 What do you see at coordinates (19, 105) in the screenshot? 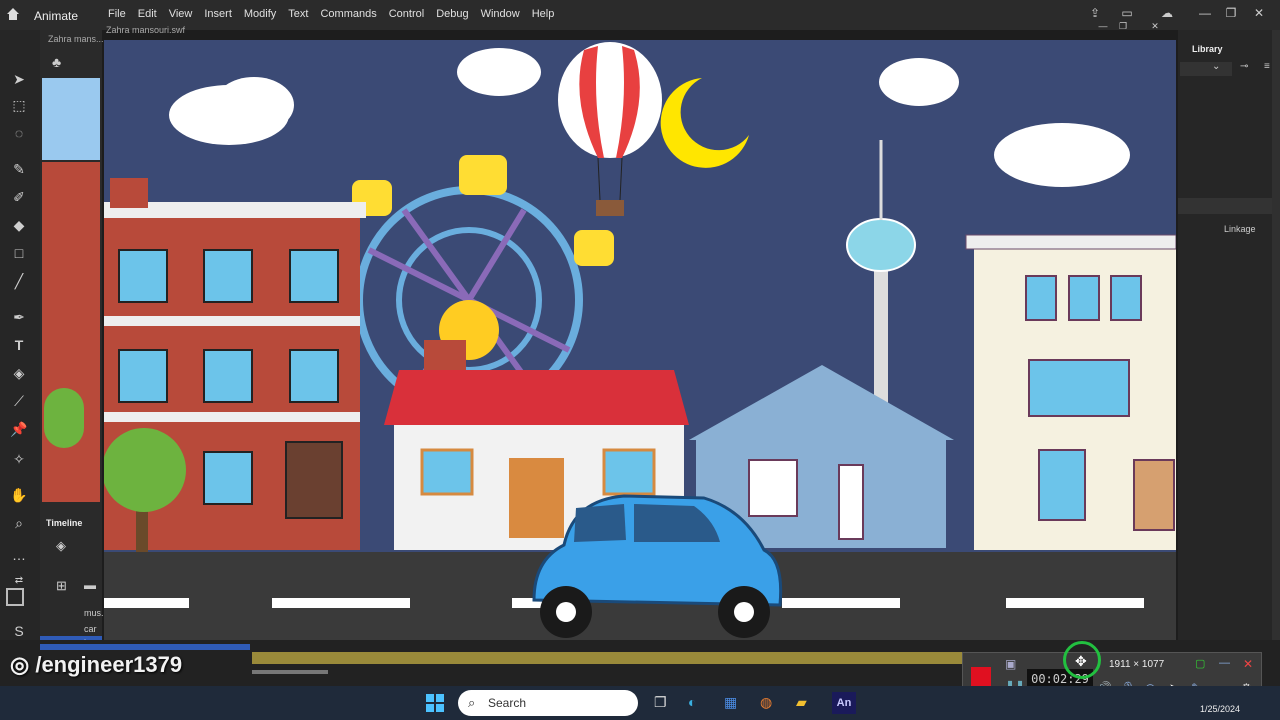
I see `free-transform-icon: ⬚` at bounding box center [19, 105].